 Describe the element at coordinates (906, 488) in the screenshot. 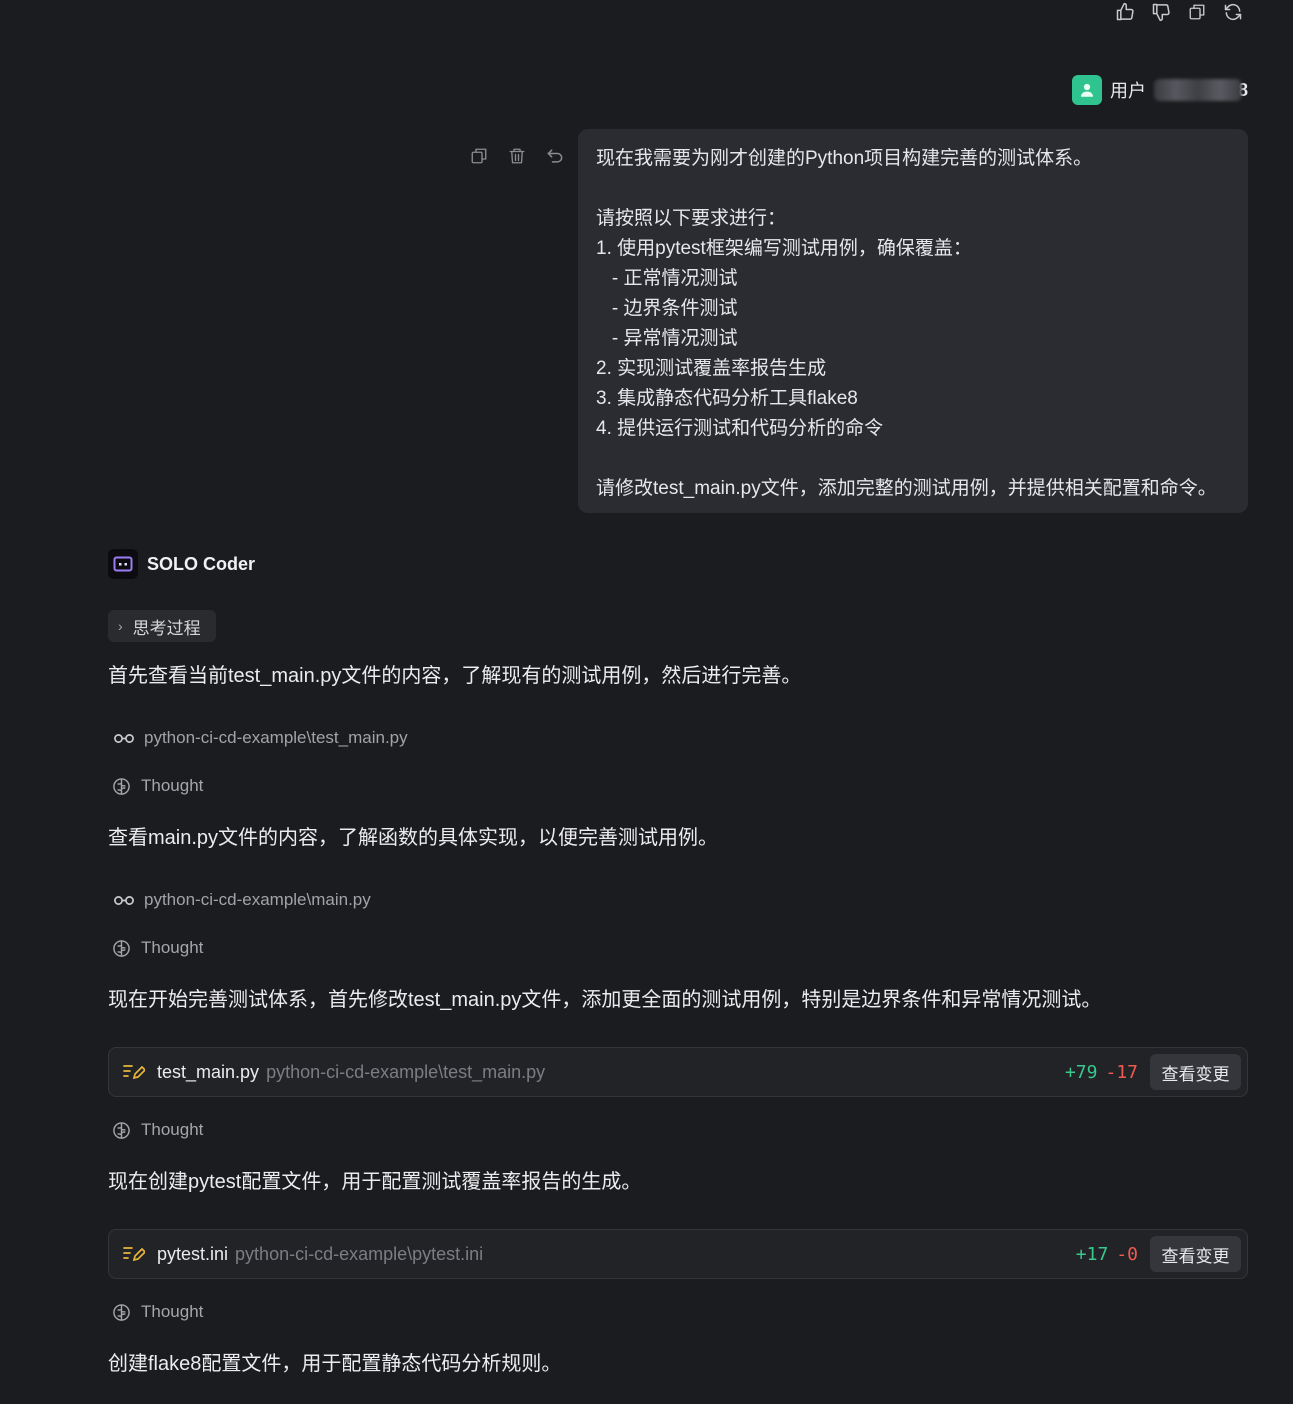

I see `message-line: 请修改test_main.py文件，添加完整的测试用例，并提供相关配置和命令。` at that location.